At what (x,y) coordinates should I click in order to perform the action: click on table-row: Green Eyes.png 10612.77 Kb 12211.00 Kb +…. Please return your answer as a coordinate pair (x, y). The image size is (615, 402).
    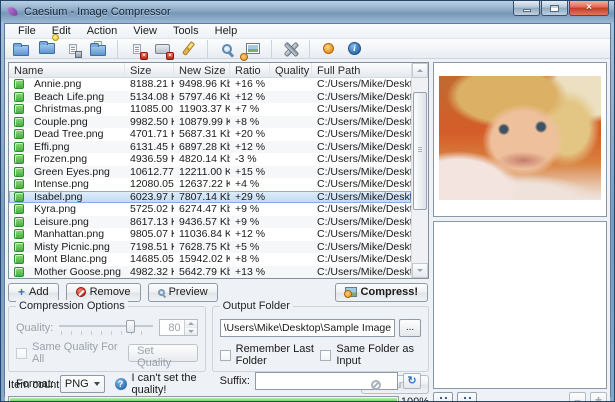
    Looking at the image, I should click on (210, 171).